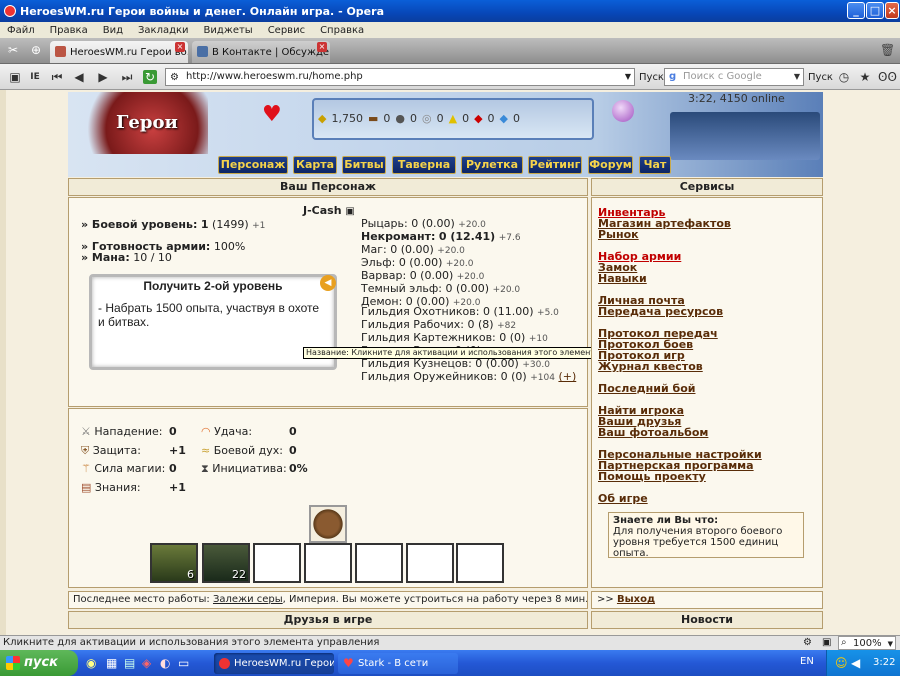 This screenshot has width=900, height=676. I want to click on menu-help: Справка, so click(342, 30).